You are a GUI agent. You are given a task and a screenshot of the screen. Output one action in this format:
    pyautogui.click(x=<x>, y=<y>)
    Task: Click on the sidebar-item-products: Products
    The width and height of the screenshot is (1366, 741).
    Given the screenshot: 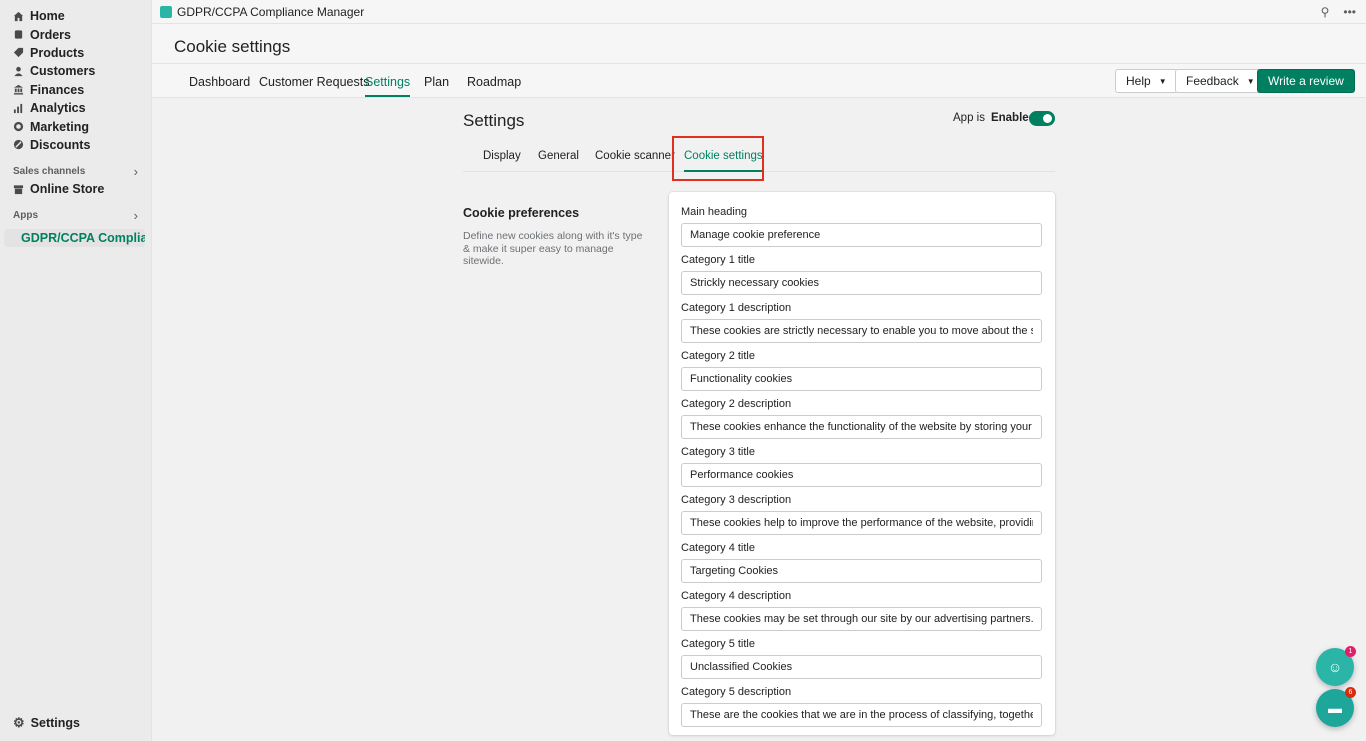 What is the action you would take?
    pyautogui.click(x=75, y=53)
    